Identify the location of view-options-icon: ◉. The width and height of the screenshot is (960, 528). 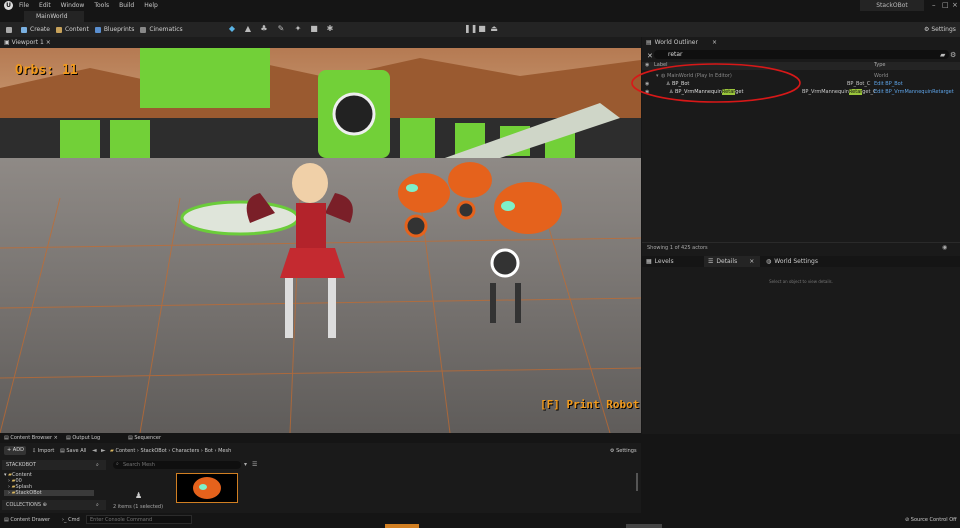
(944, 247).